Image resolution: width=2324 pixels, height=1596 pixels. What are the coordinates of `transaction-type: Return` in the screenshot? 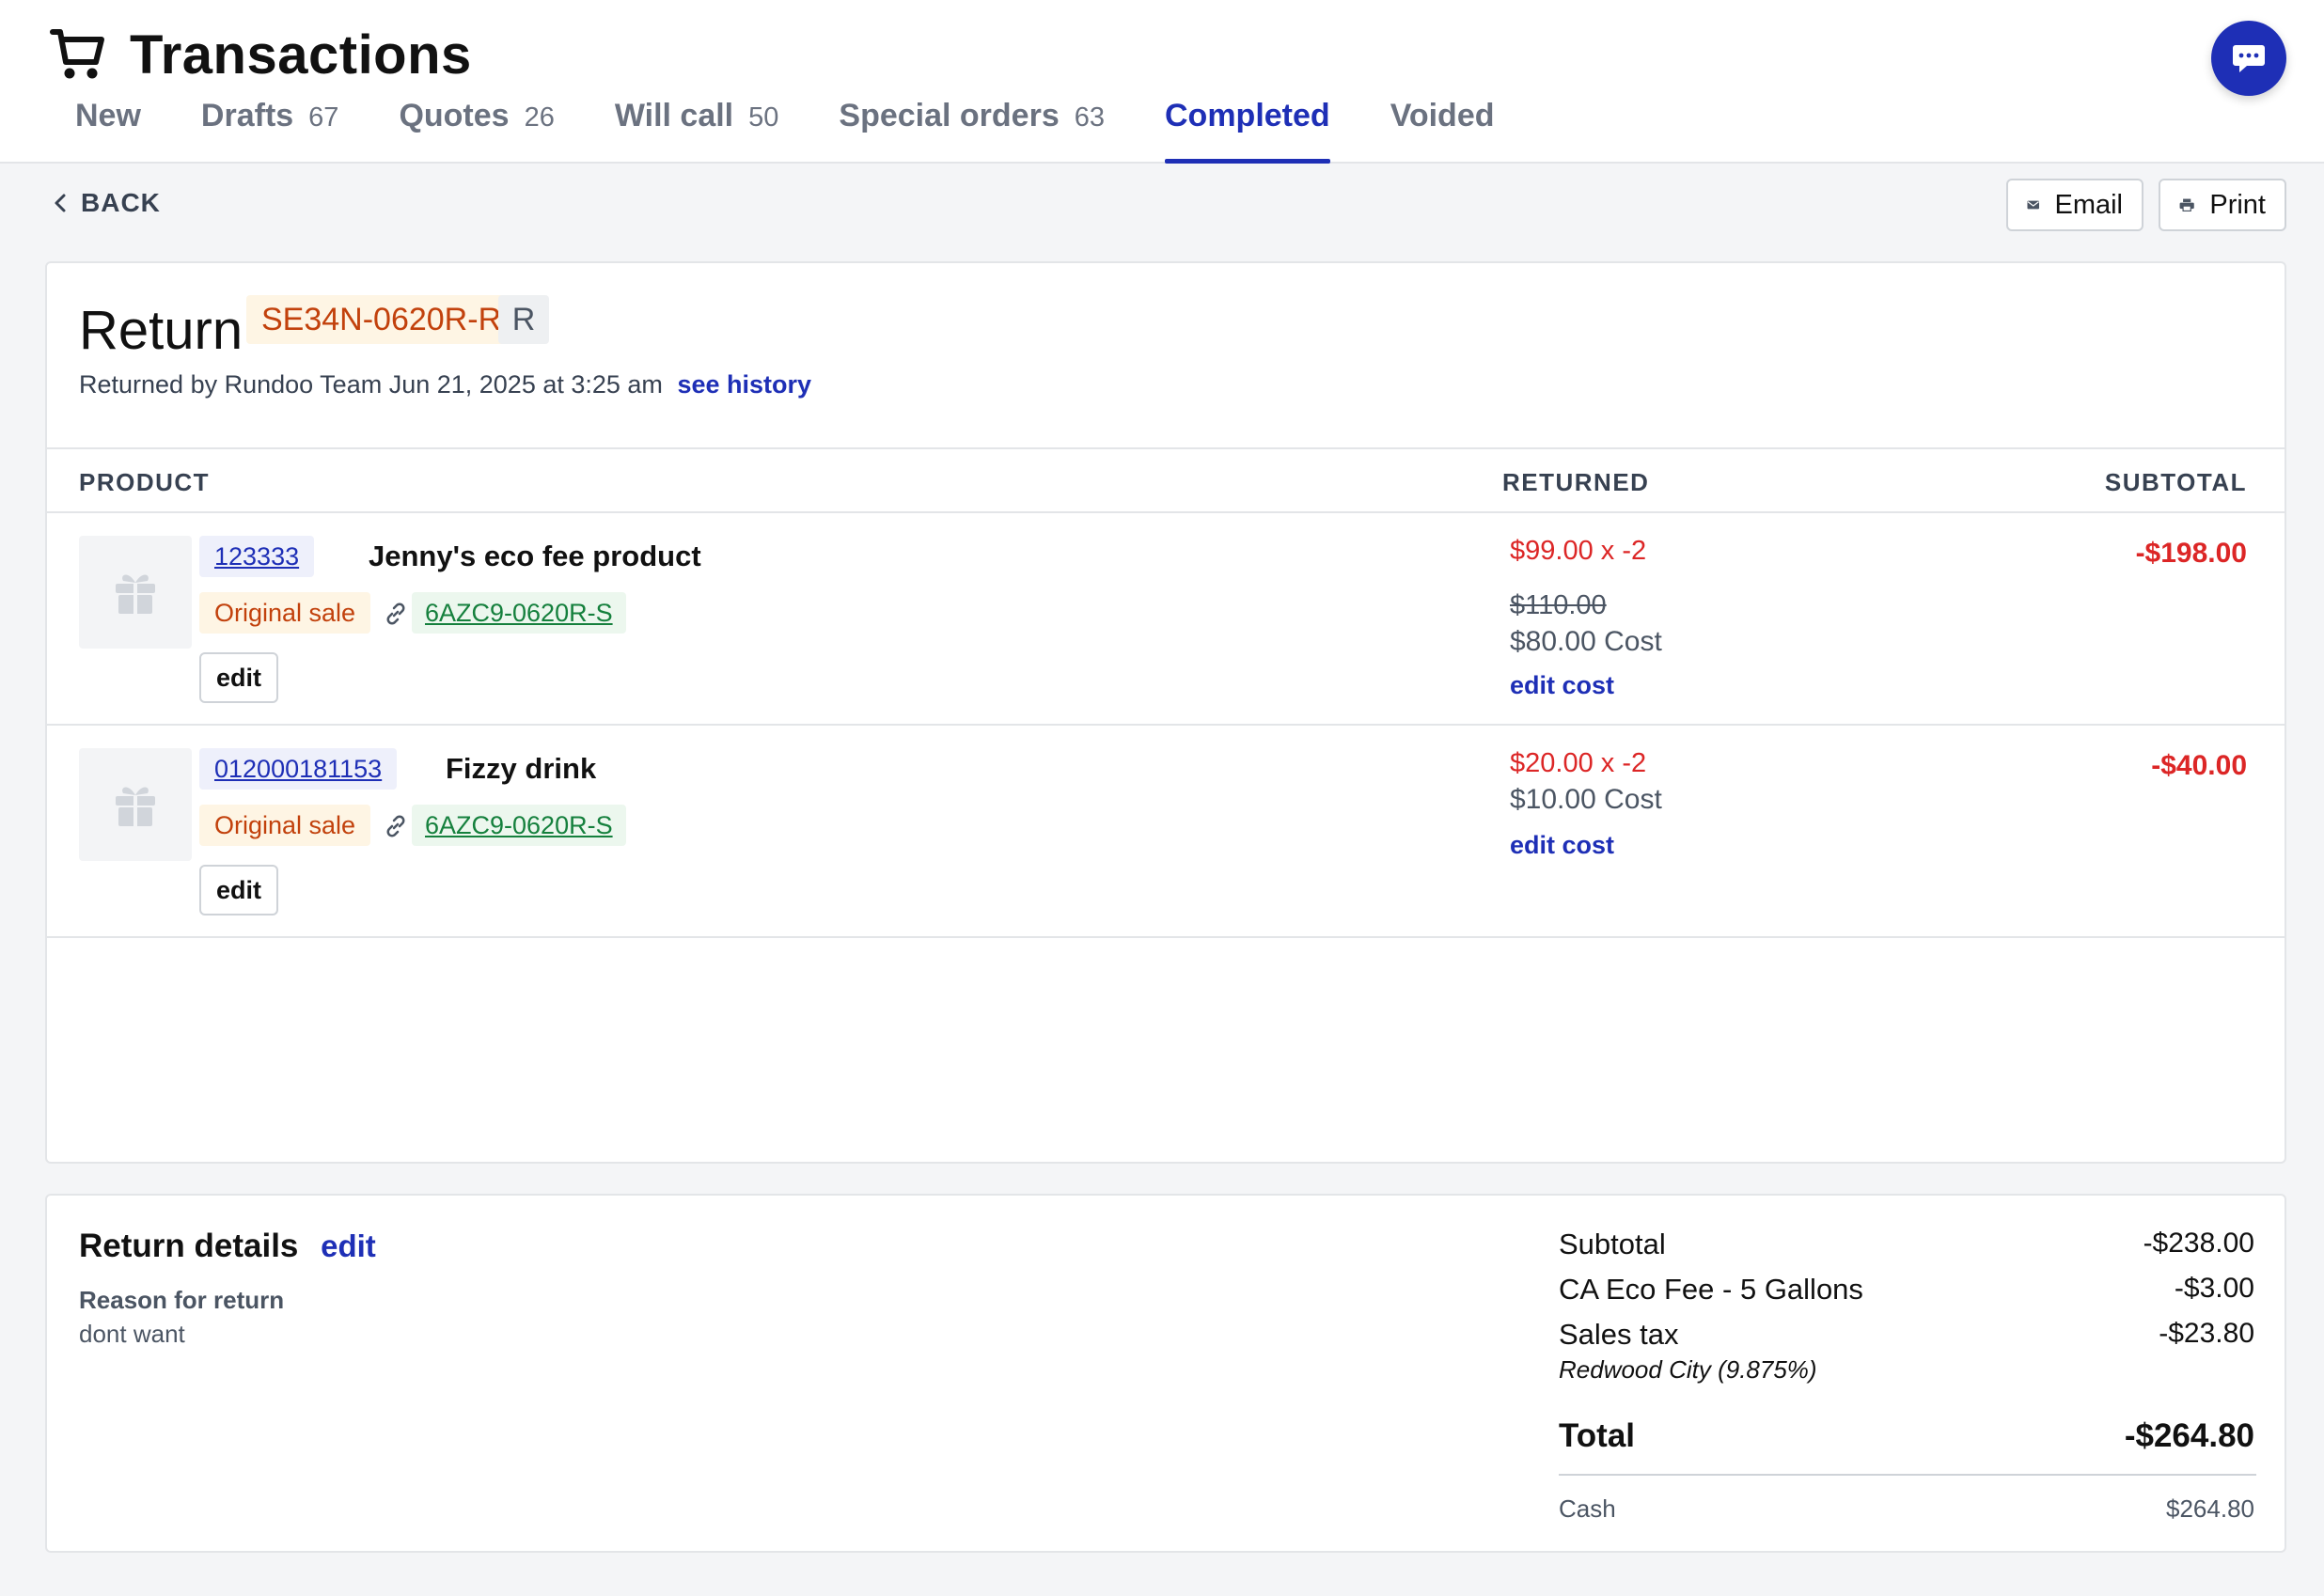 It's located at (161, 330).